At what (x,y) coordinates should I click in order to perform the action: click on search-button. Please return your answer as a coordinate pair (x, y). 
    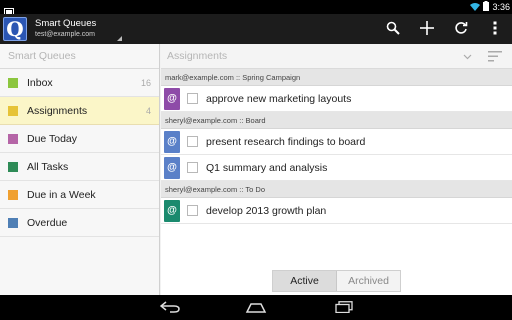
    Looking at the image, I should click on (393, 29).